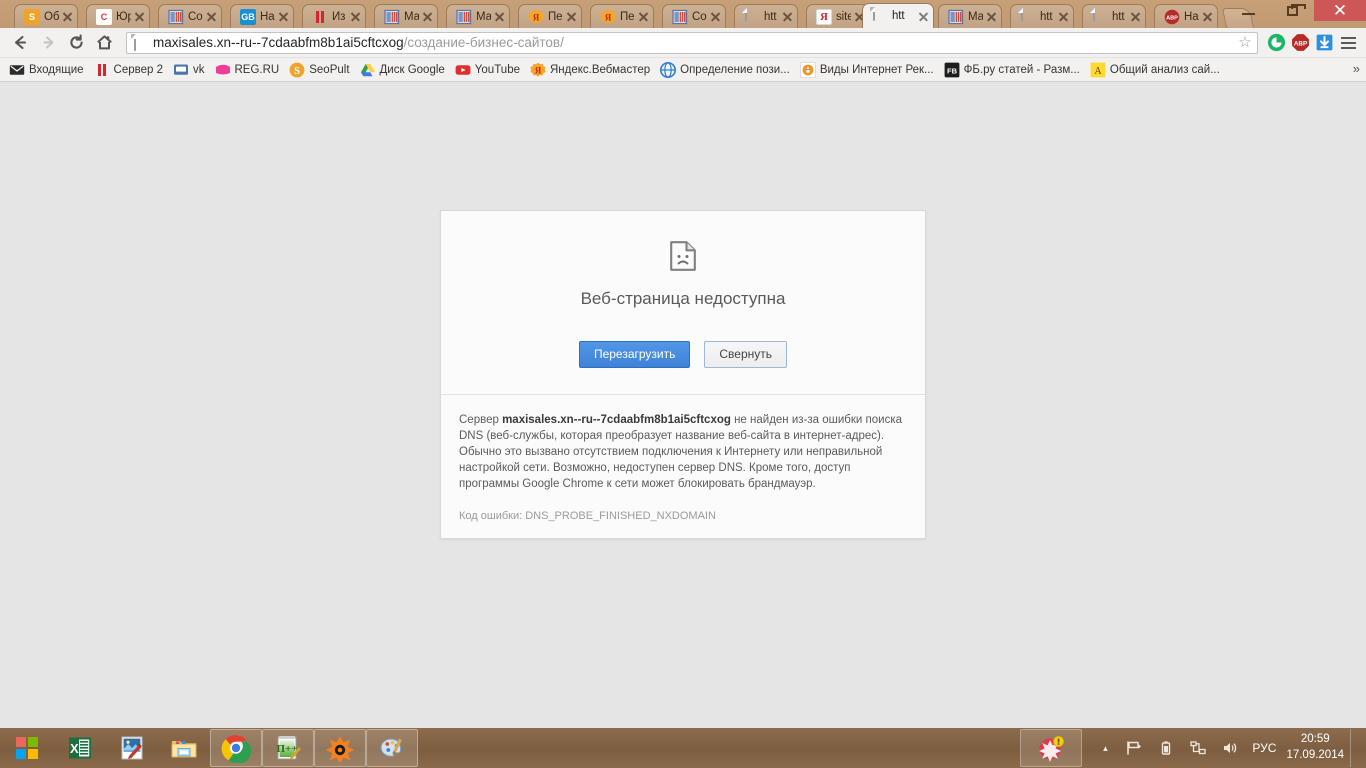  Describe the element at coordinates (1348, 43) in the screenshot. I see `chrome-menu-button` at that location.